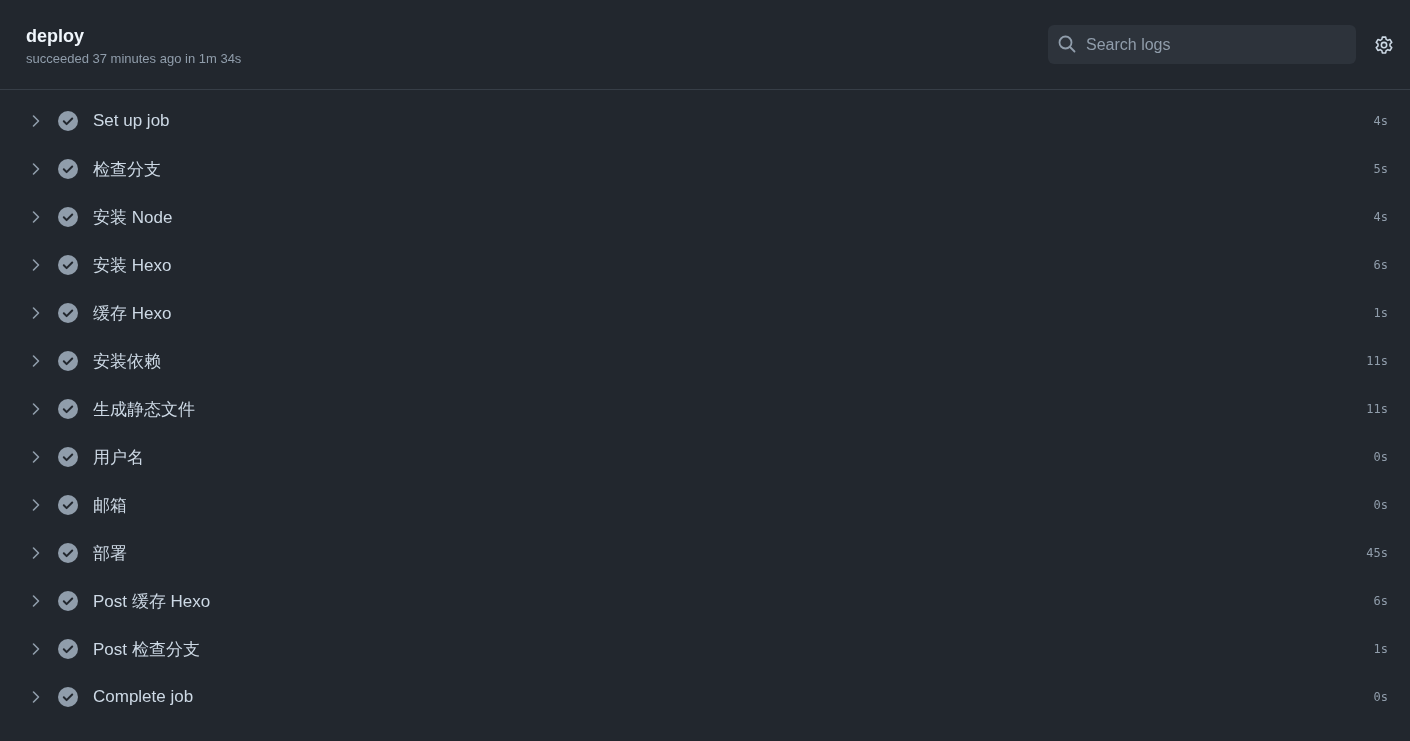 This screenshot has width=1410, height=741. Describe the element at coordinates (733, 313) in the screenshot. I see `step-name: 缓存 Hexo` at that location.